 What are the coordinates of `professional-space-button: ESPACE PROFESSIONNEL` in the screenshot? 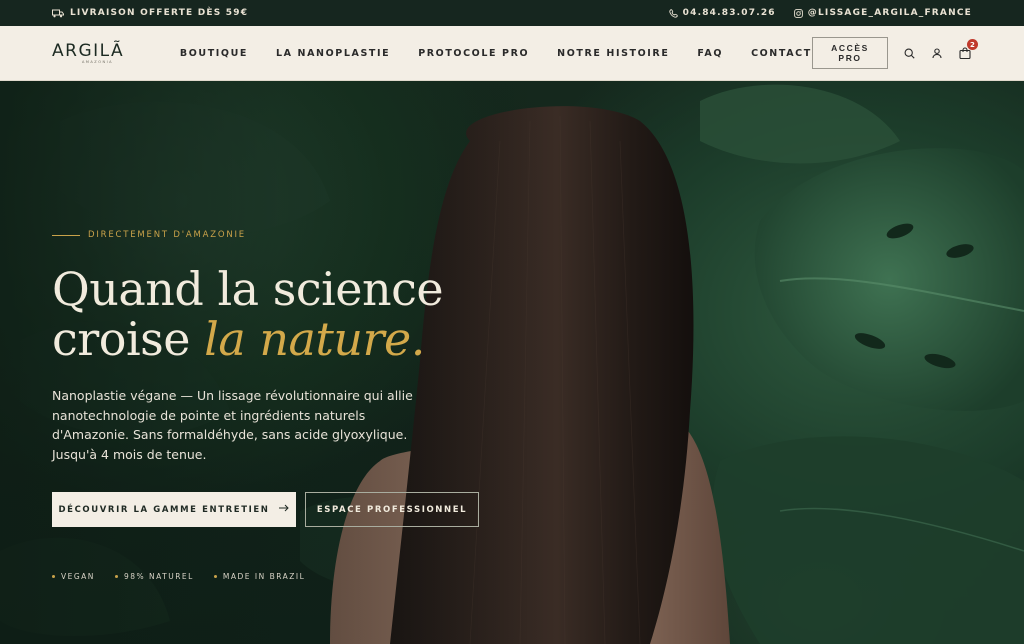 It's located at (392, 509).